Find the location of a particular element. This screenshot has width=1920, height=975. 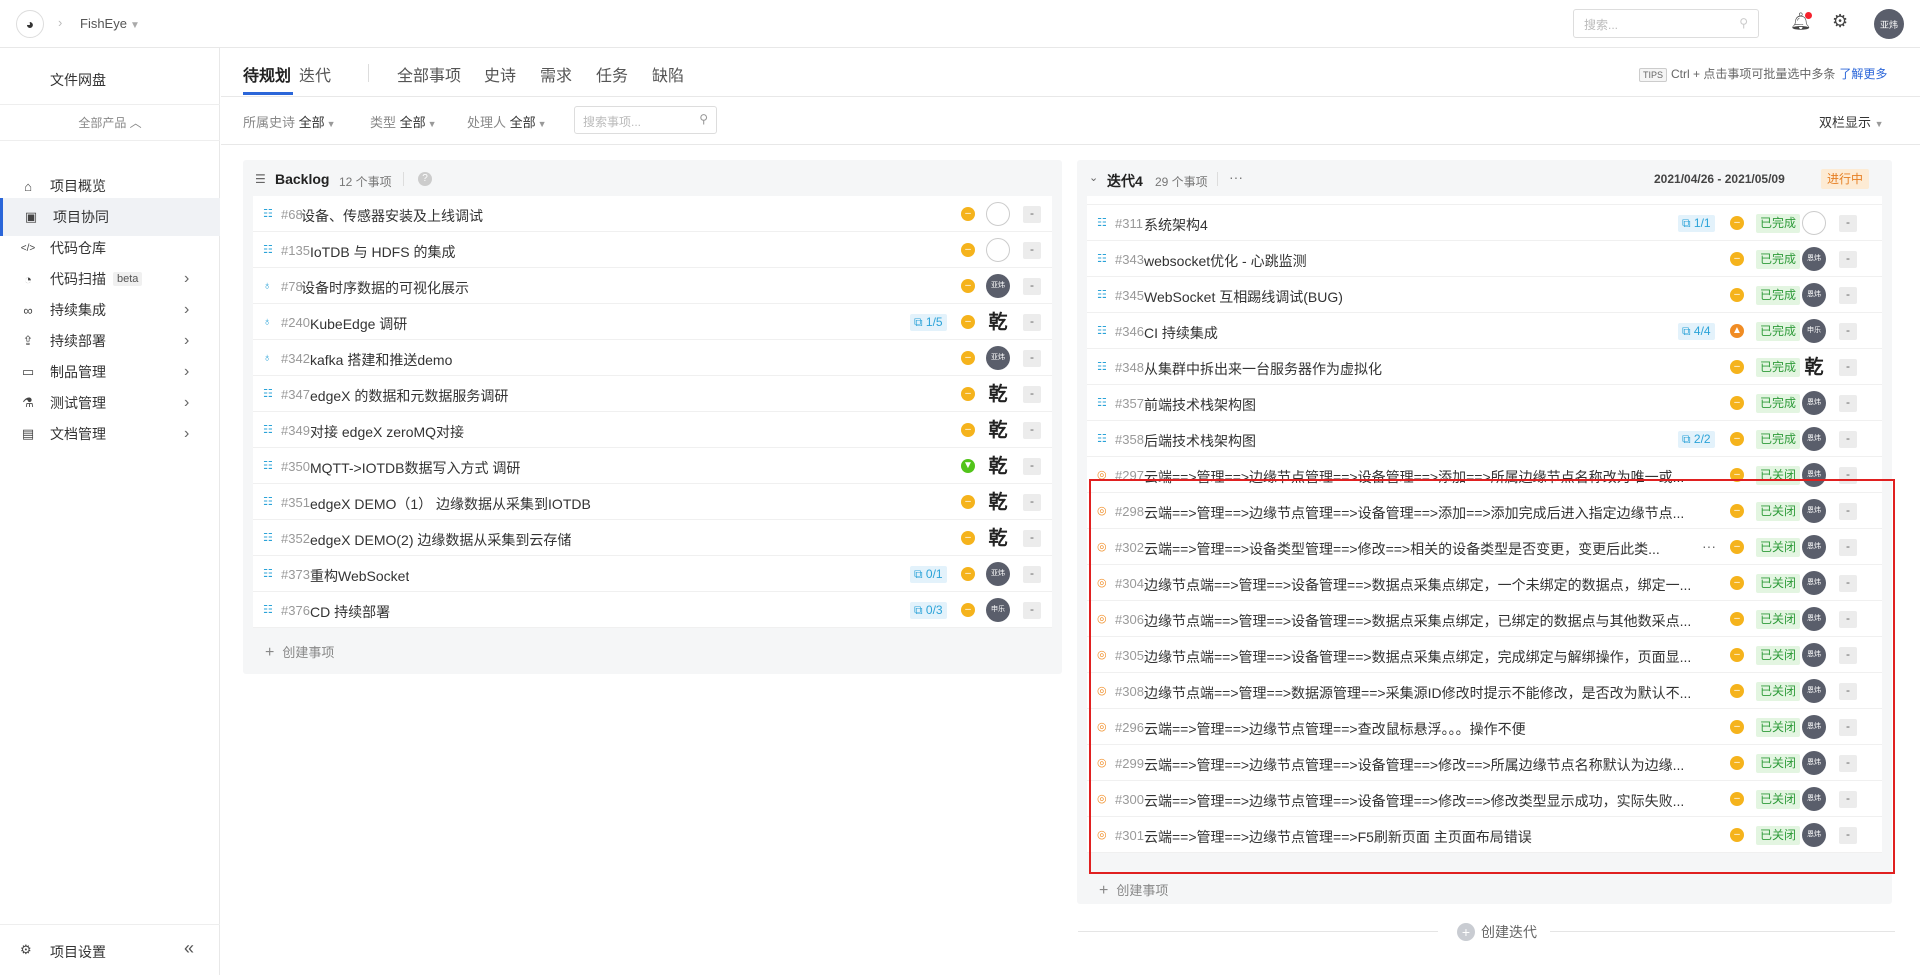

item-title: edgeX DEMO（1） 边缘数据从采集到IOTDB is located at coordinates (450, 504).